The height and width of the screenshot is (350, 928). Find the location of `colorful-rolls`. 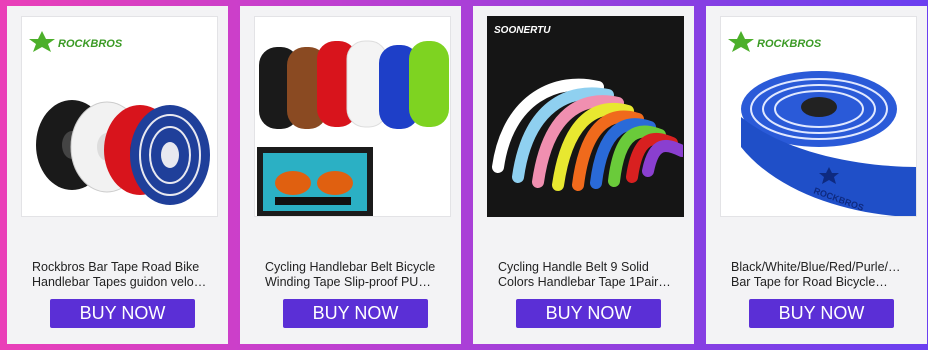

colorful-rolls is located at coordinates (354, 84).